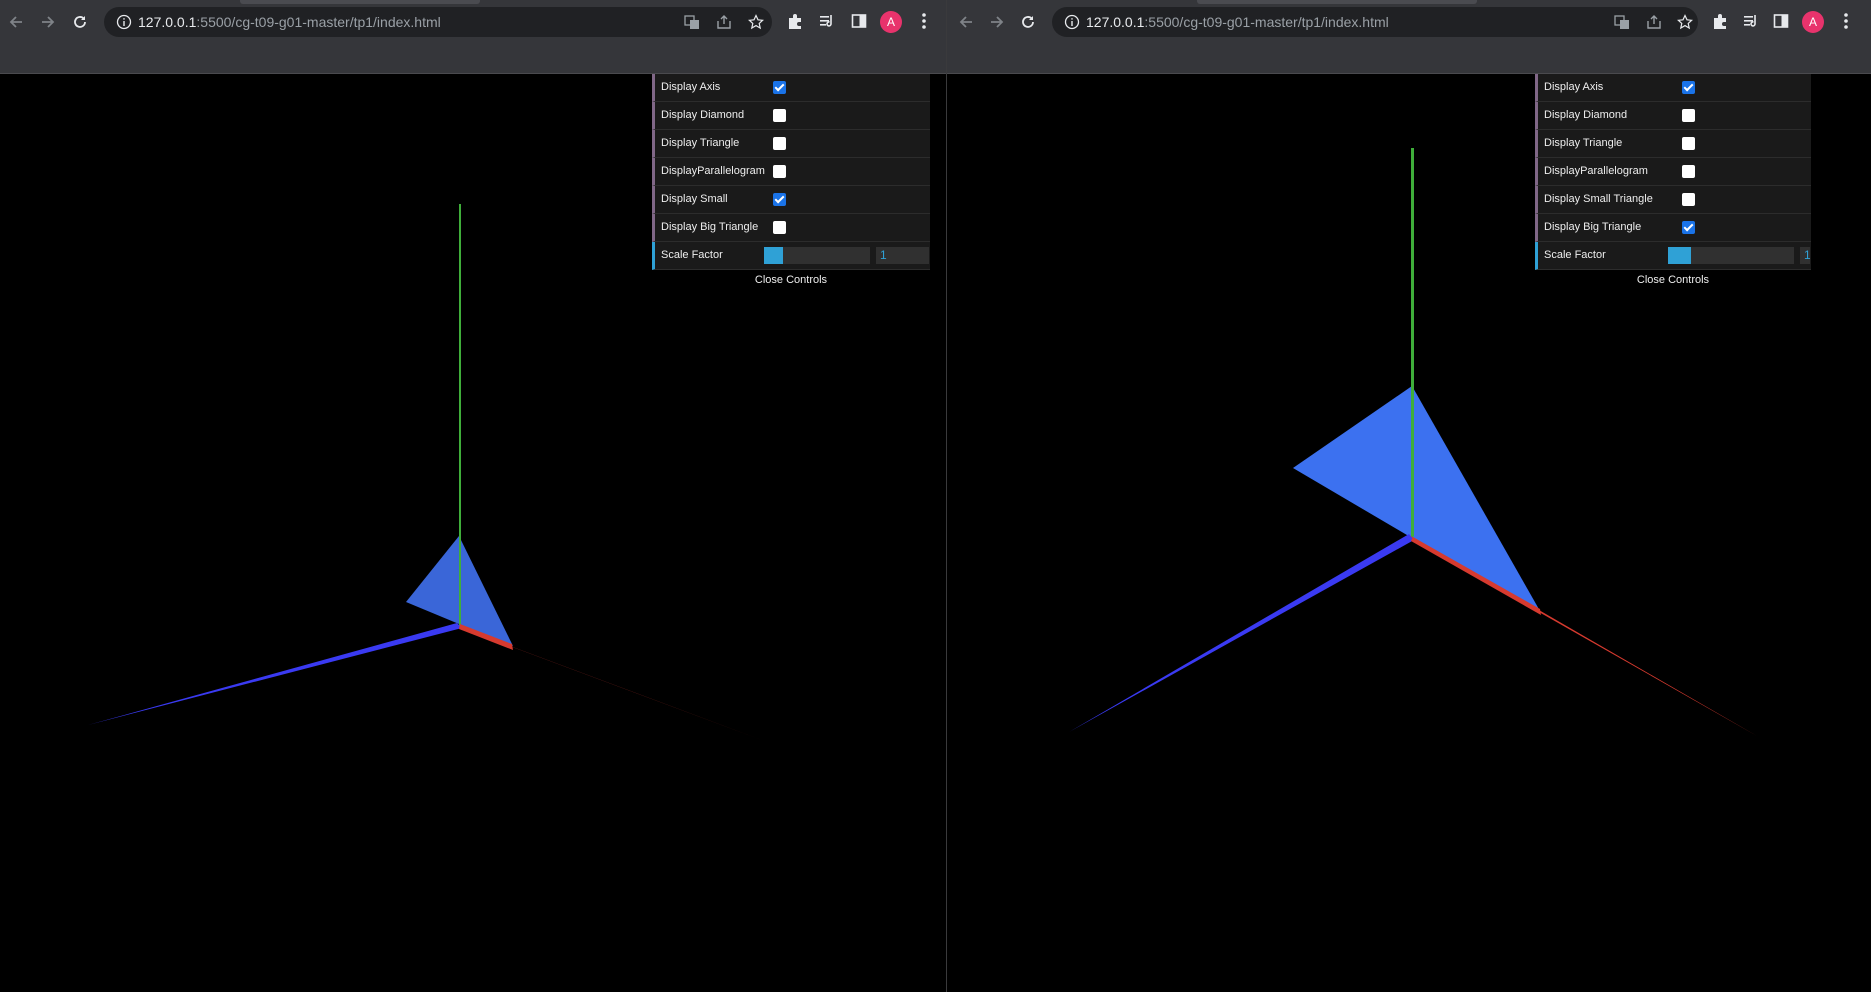 The height and width of the screenshot is (992, 1871). What do you see at coordinates (791, 200) in the screenshot?
I see `control-row-display-small: Display Small` at bounding box center [791, 200].